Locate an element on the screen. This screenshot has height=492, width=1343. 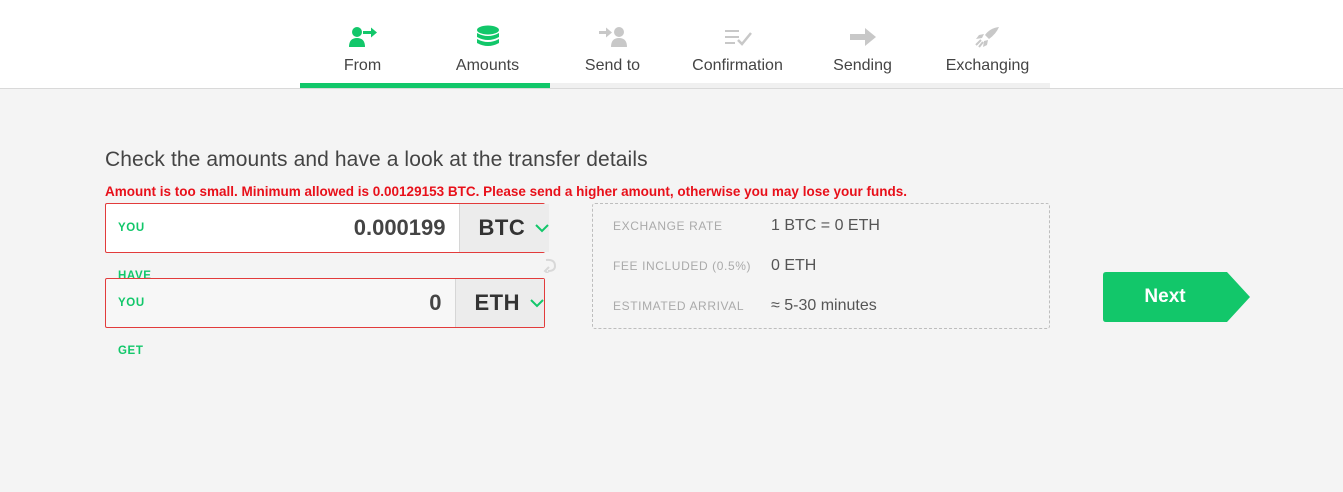
swap-icon is located at coordinates (550, 265).